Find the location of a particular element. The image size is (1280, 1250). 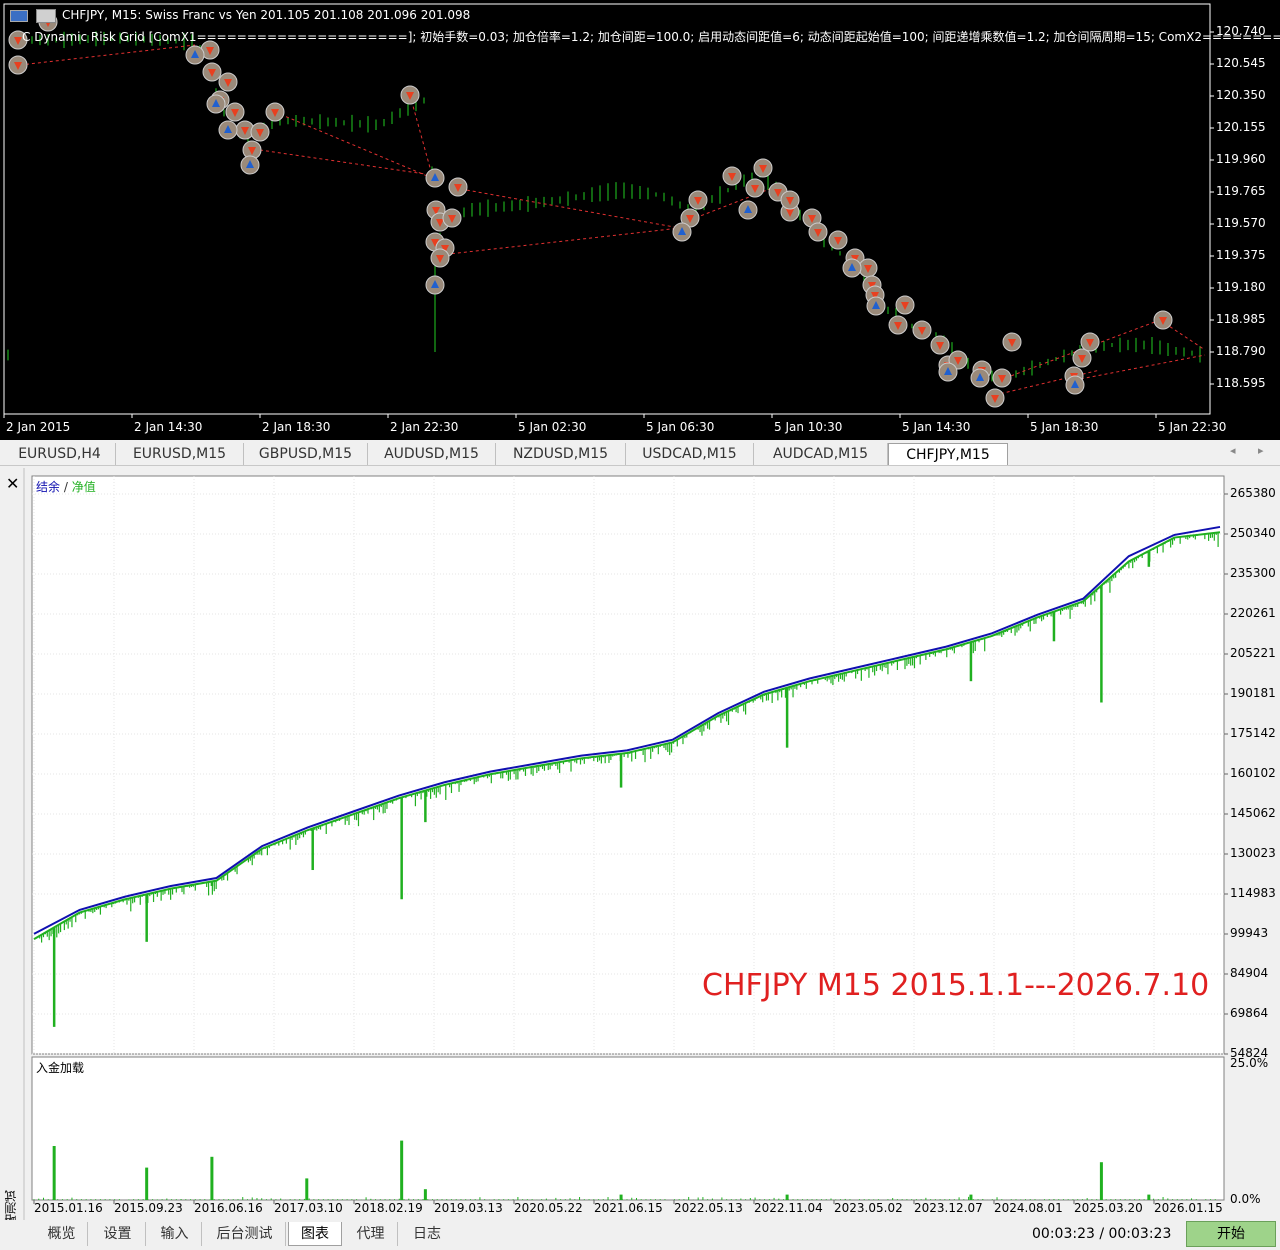

tab-overview: 概览 is located at coordinates (62, 1234).